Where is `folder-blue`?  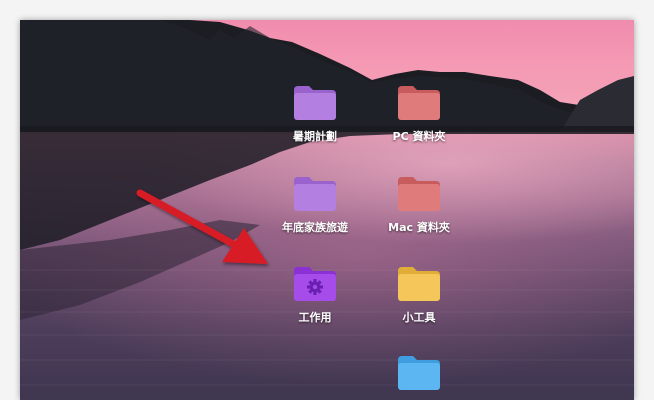
folder-blue is located at coordinates (419, 375).